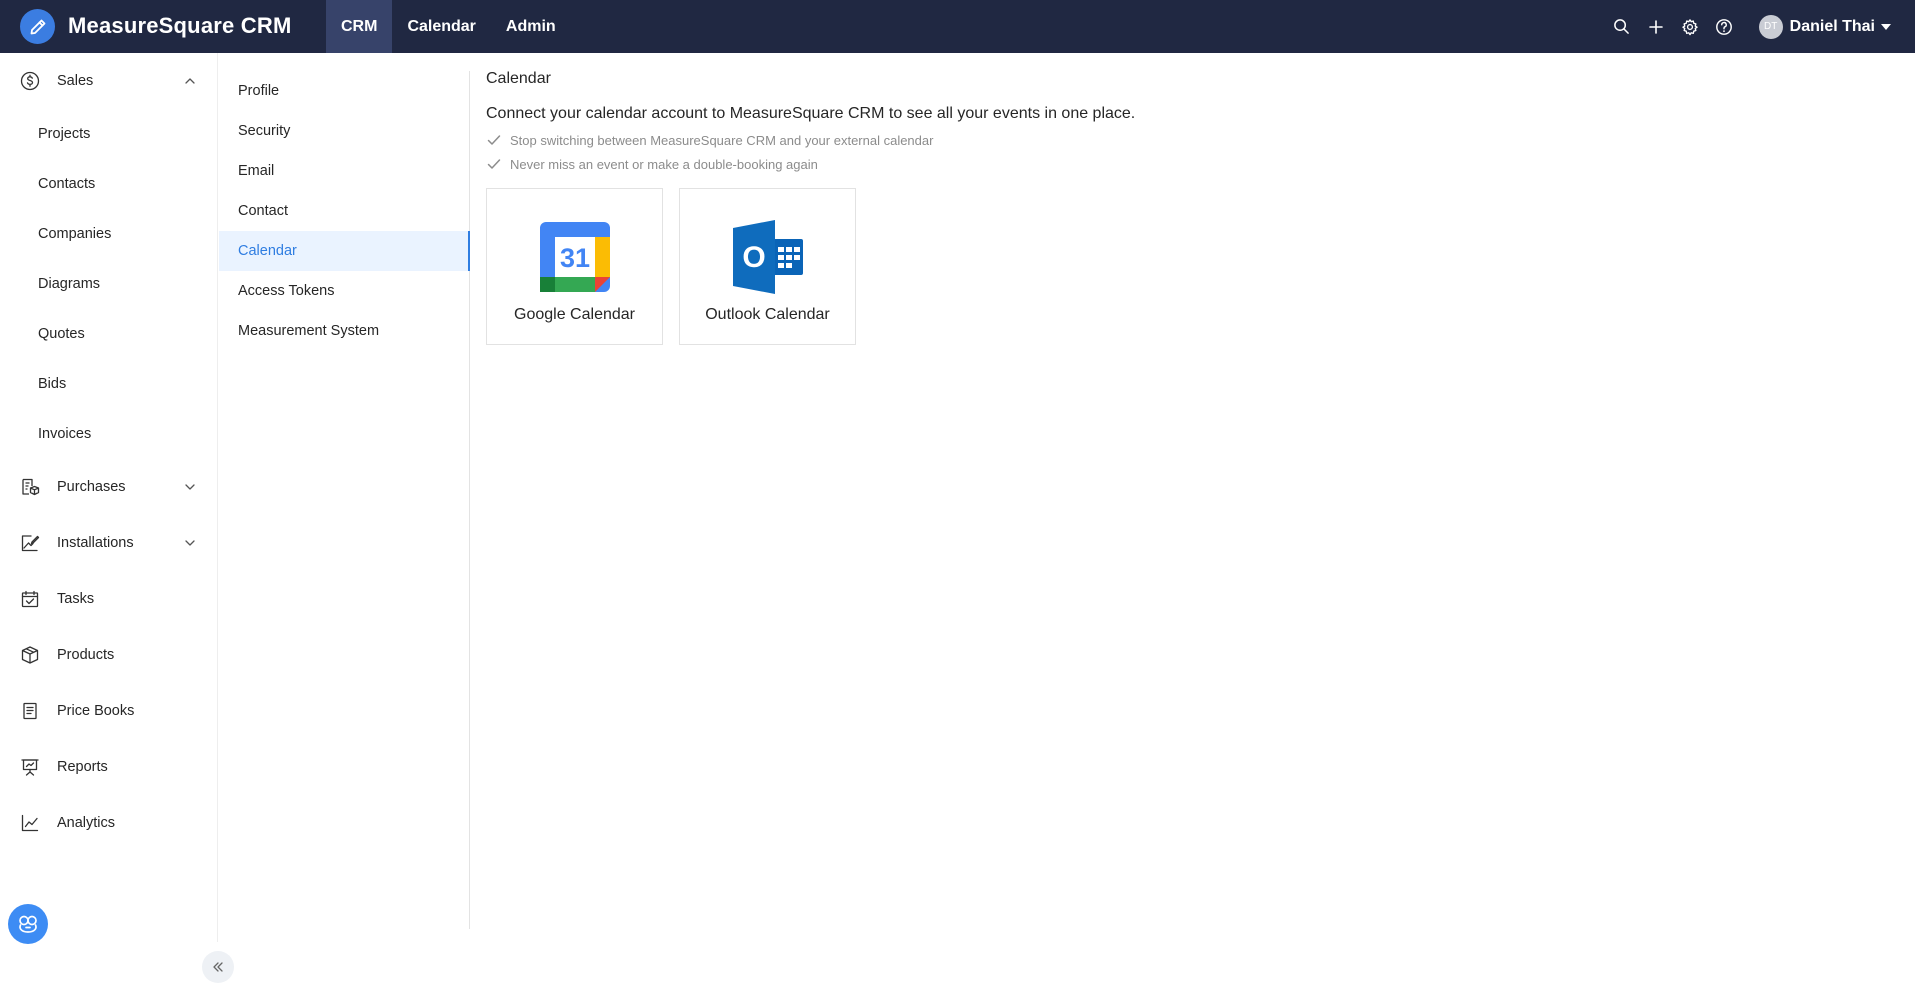 This screenshot has width=1915, height=983. I want to click on menu-item-profile: Profile, so click(344, 91).